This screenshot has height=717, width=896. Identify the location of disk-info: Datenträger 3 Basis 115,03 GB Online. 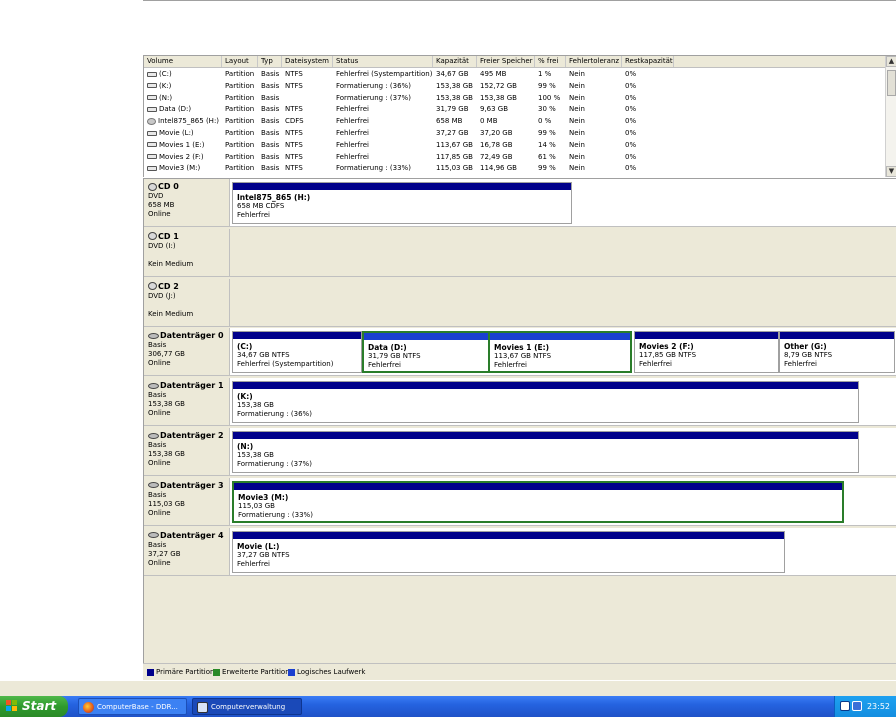
(187, 501).